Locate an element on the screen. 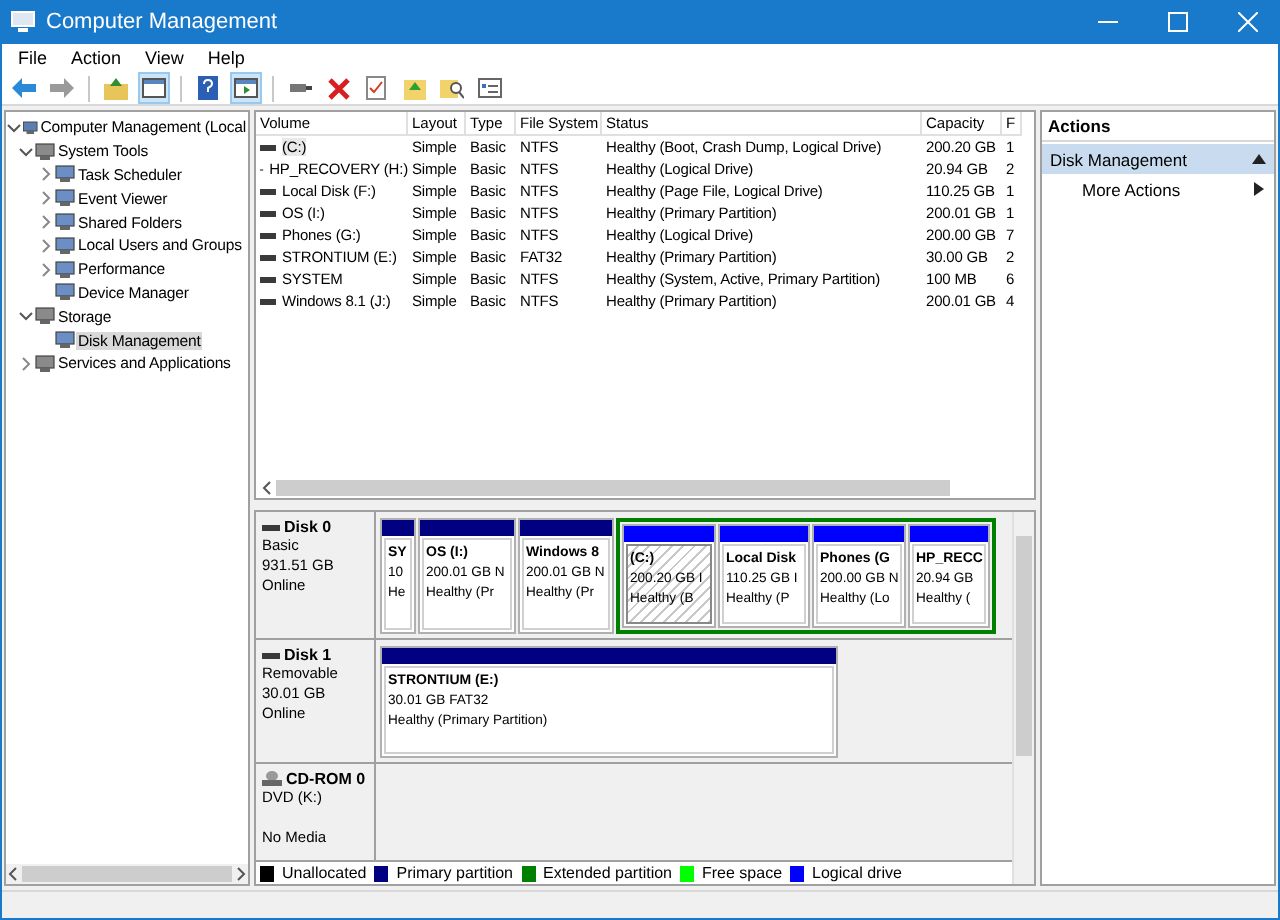  action-pane-button is located at coordinates (246, 88).